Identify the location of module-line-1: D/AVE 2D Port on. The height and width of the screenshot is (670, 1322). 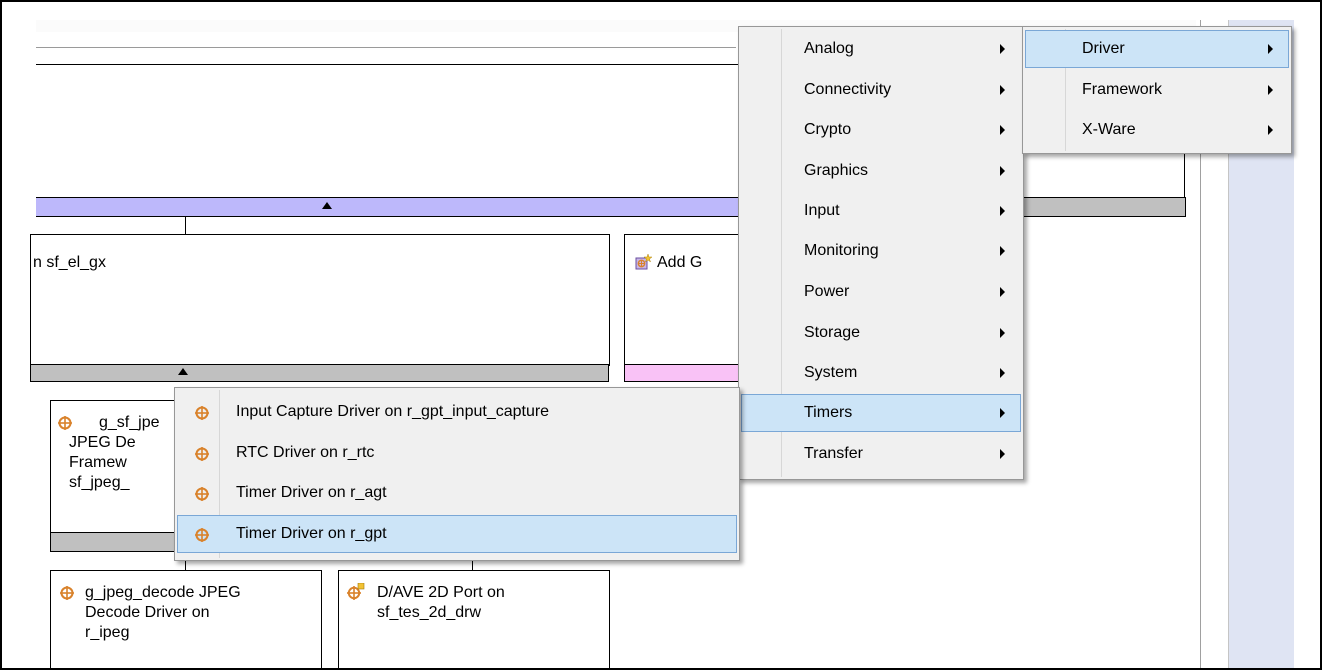
(441, 592).